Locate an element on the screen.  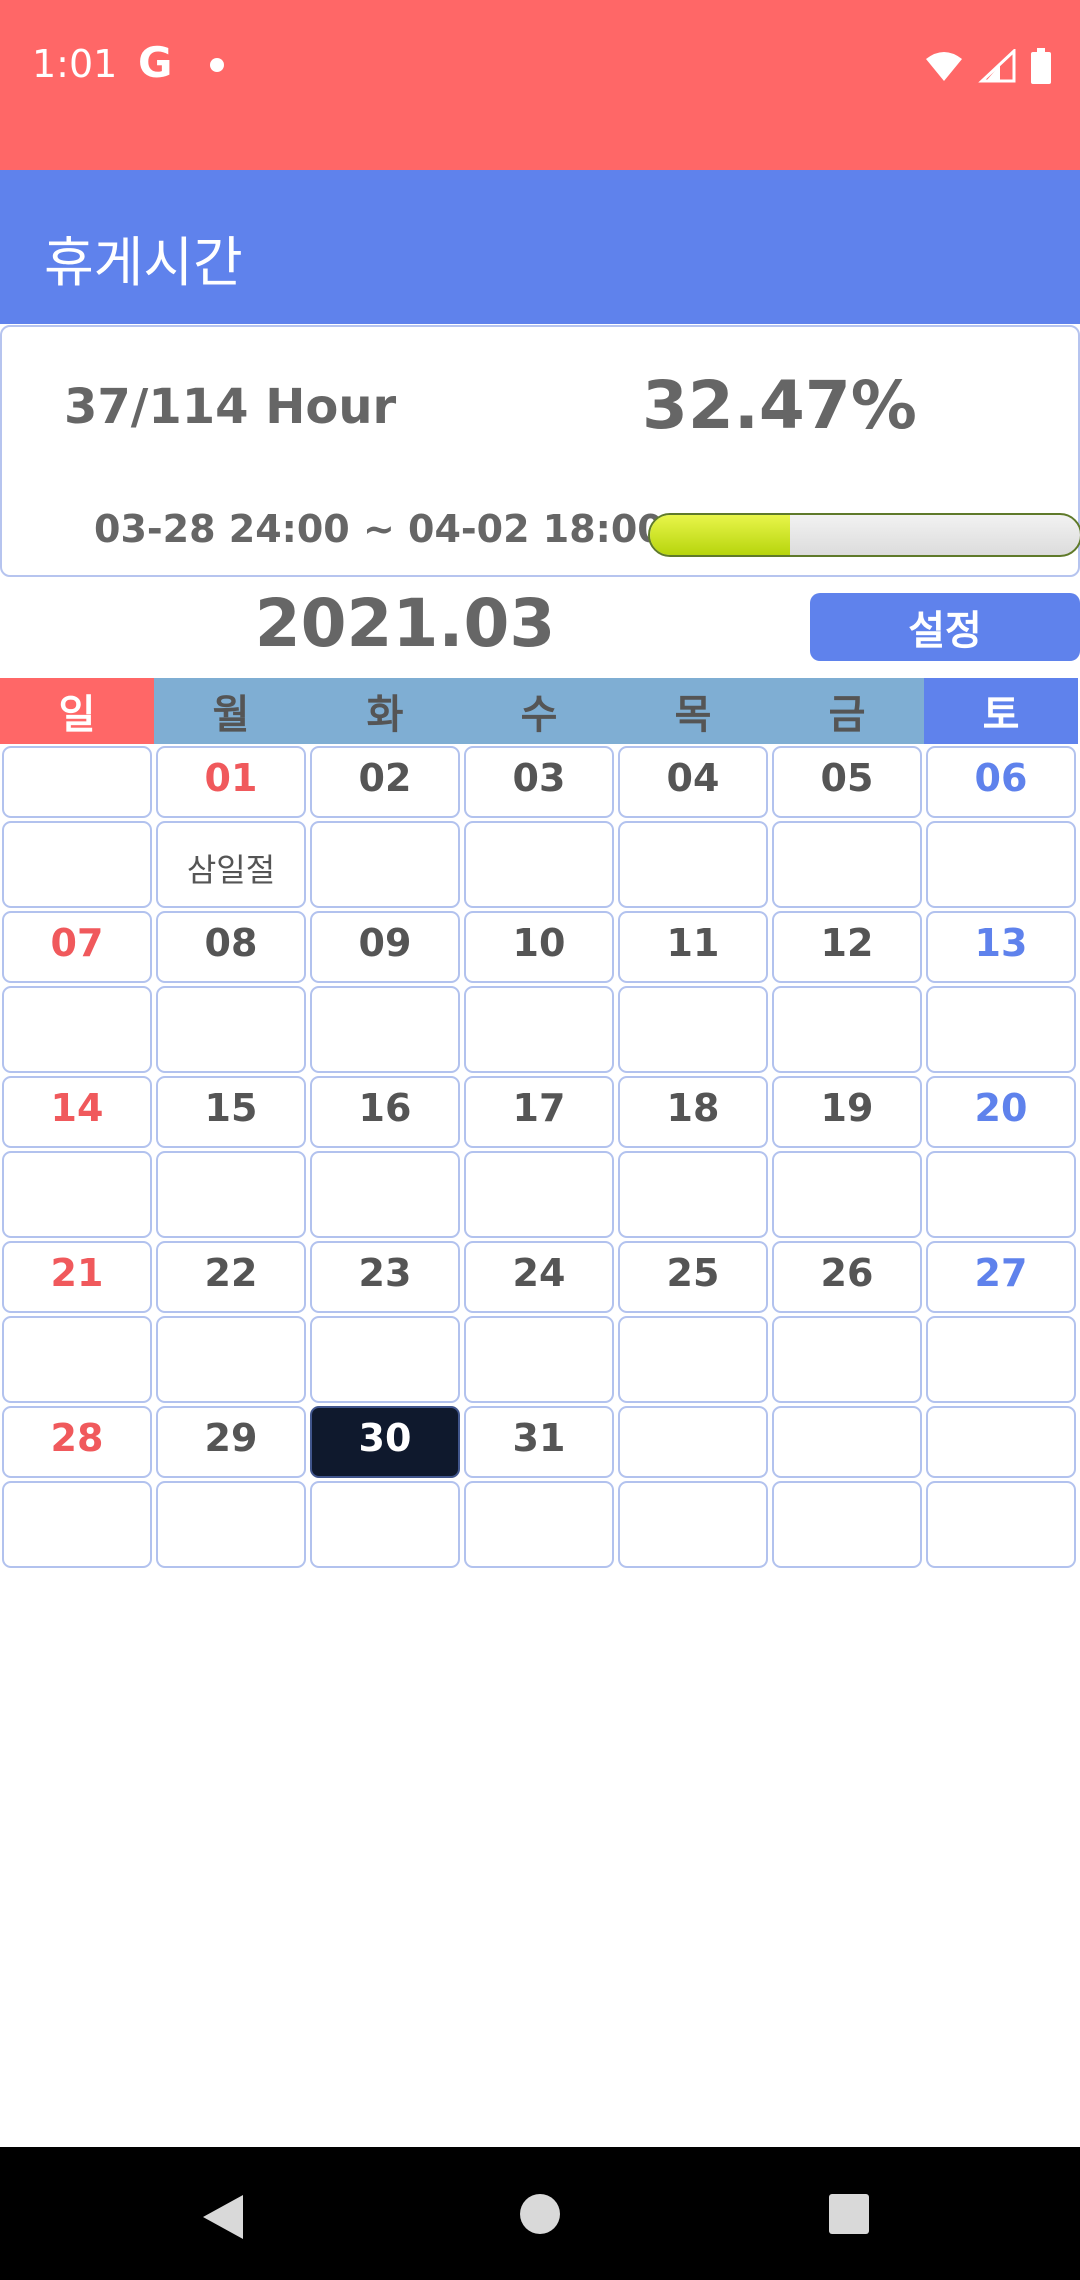
date-number: 12 is located at coordinates (847, 943).